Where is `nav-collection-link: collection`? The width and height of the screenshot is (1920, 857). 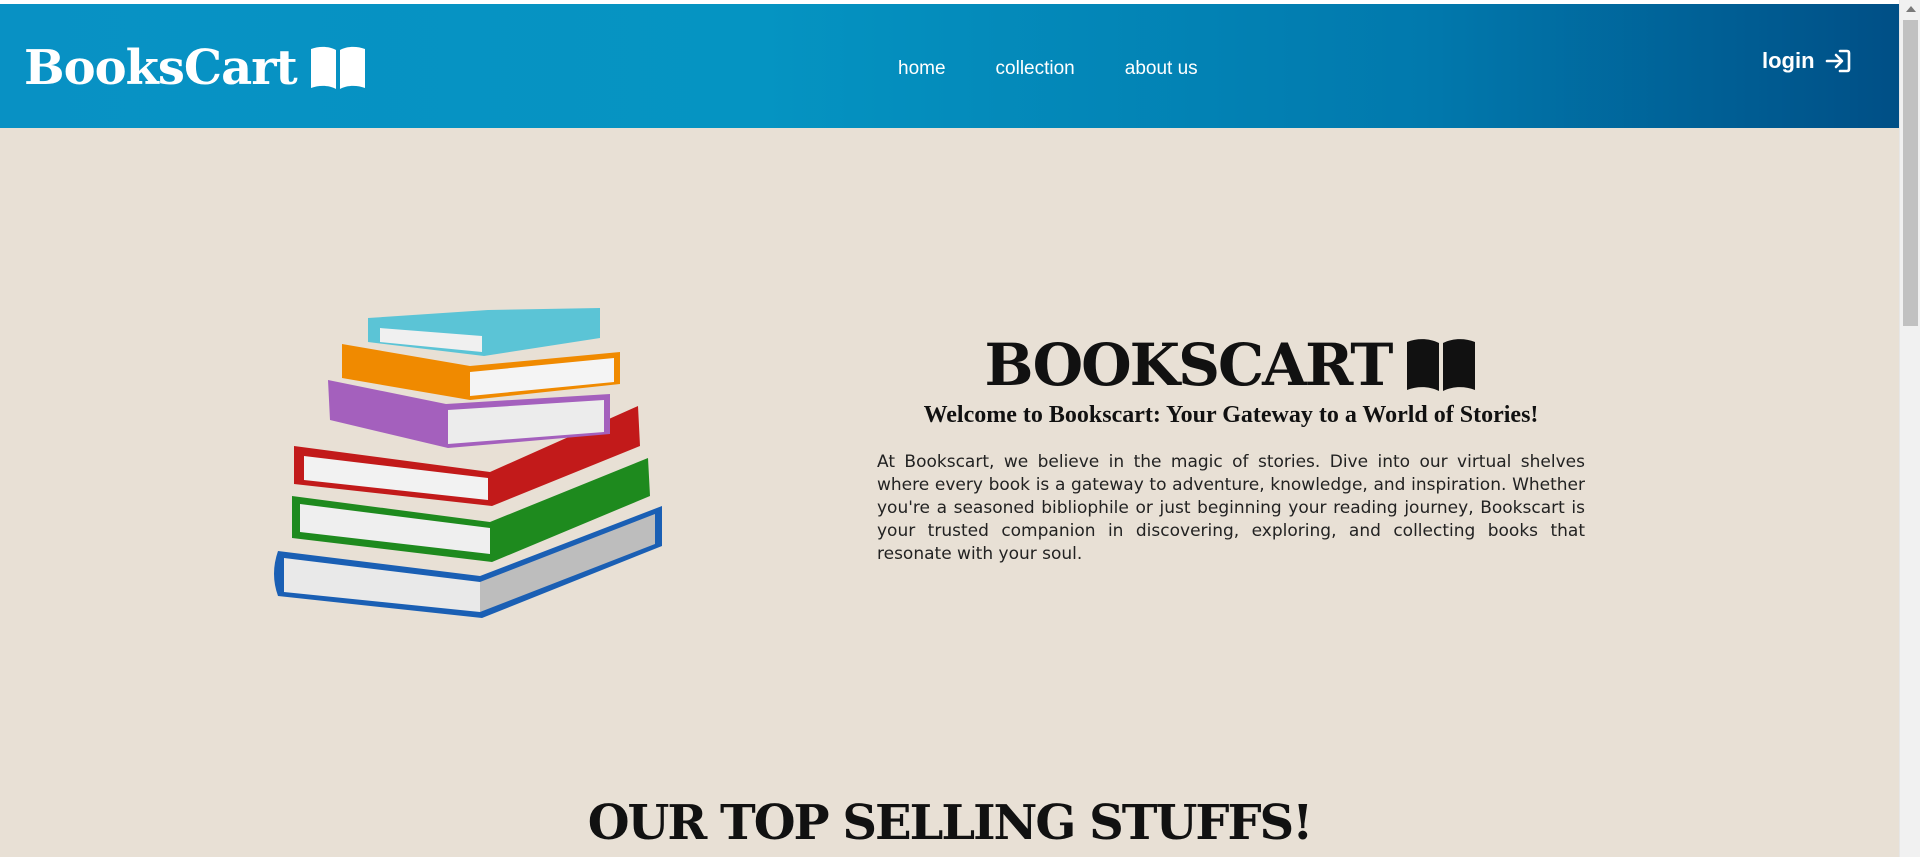
nav-collection-link: collection is located at coordinates (1035, 69).